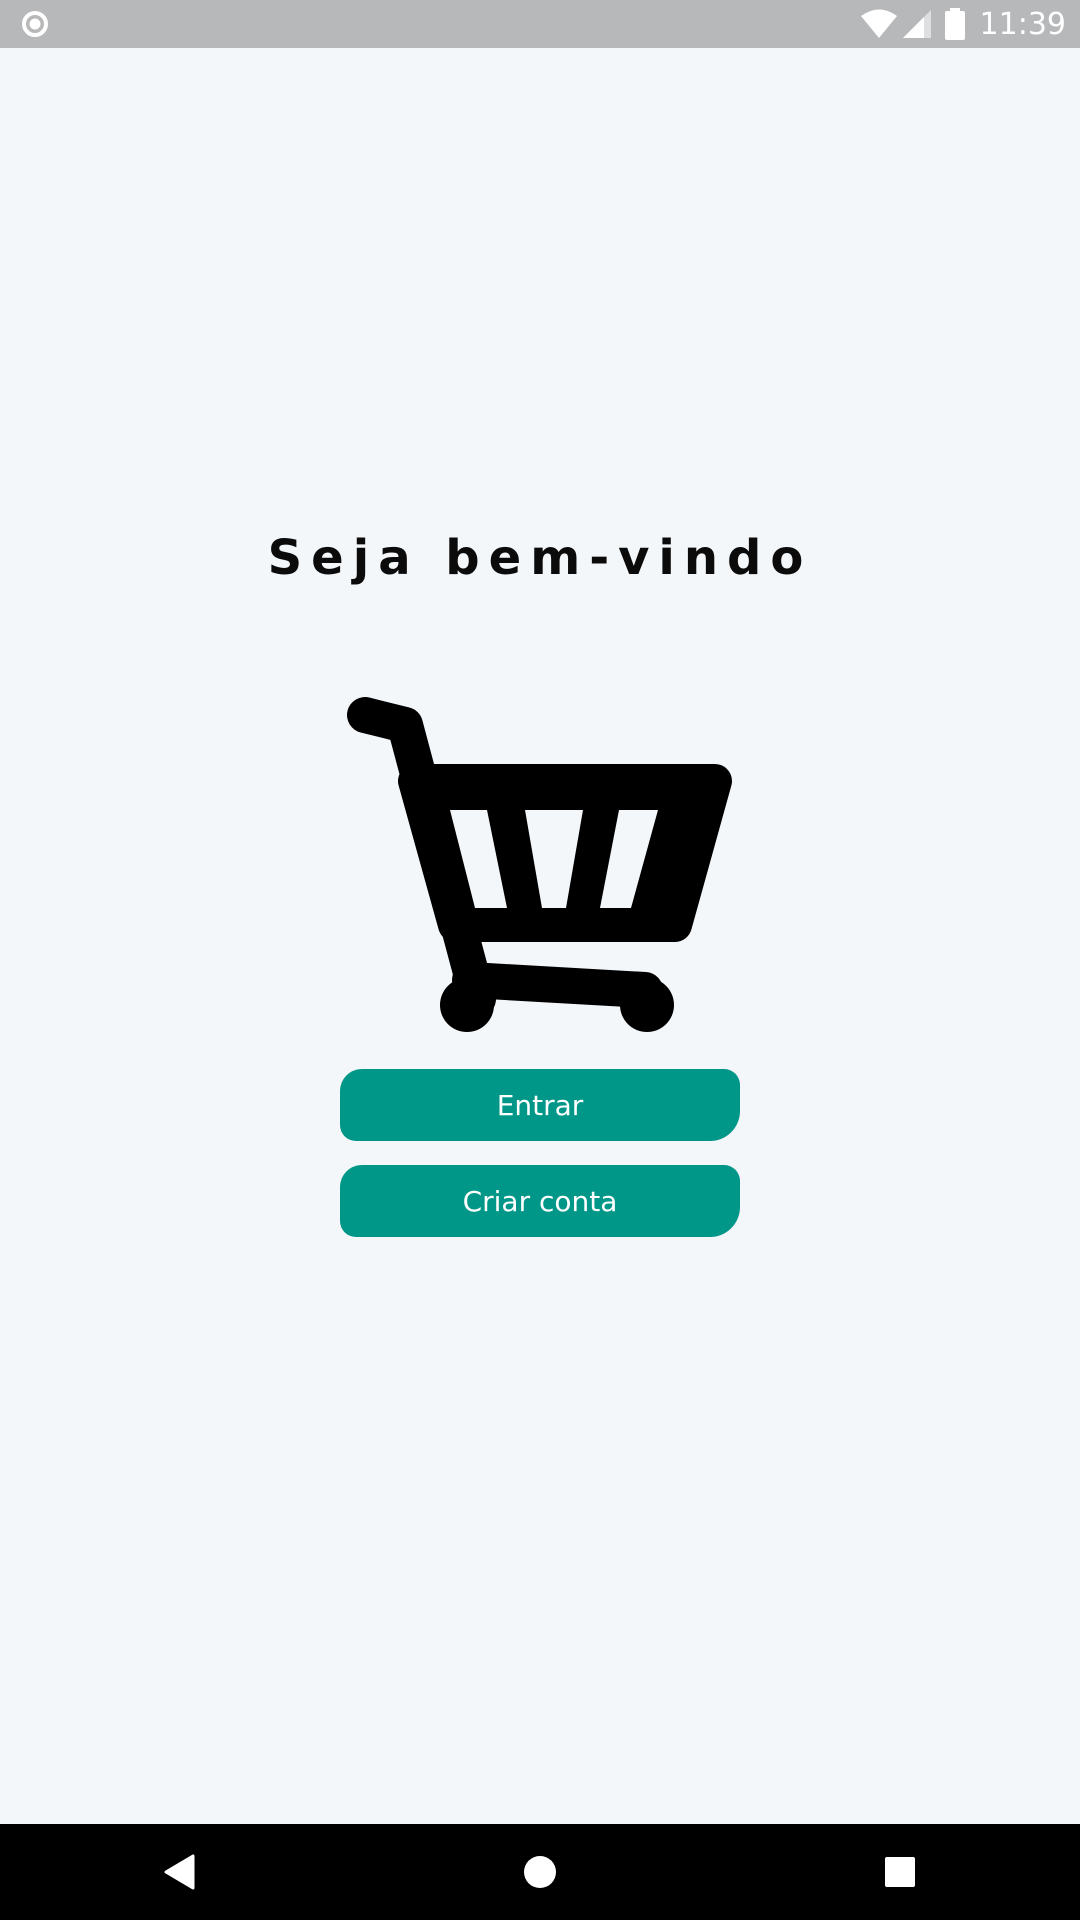 The width and height of the screenshot is (1080, 1920). Describe the element at coordinates (1022, 24) in the screenshot. I see `status-time: 11:39` at that location.